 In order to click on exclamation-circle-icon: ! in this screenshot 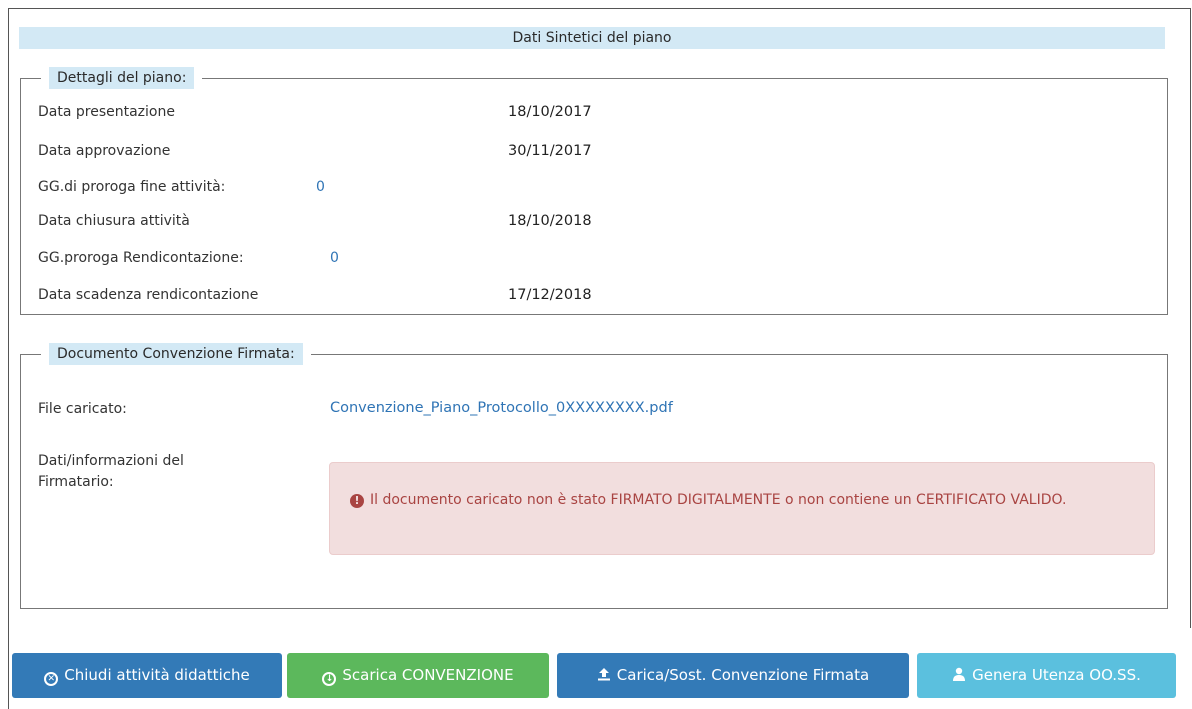, I will do `click(357, 501)`.